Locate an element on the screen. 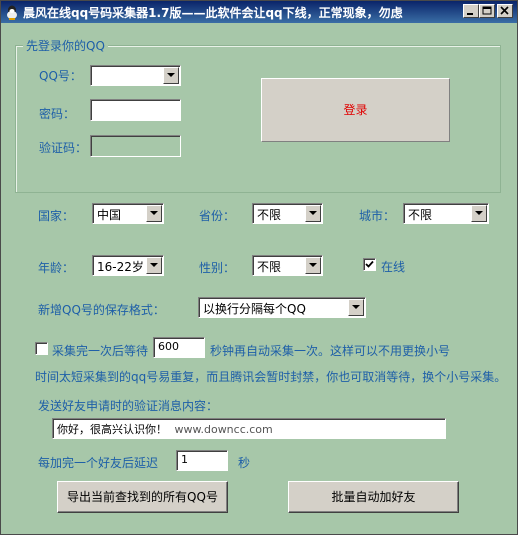 This screenshot has height=535, width=518. country-dropdown-button is located at coordinates (154, 213).